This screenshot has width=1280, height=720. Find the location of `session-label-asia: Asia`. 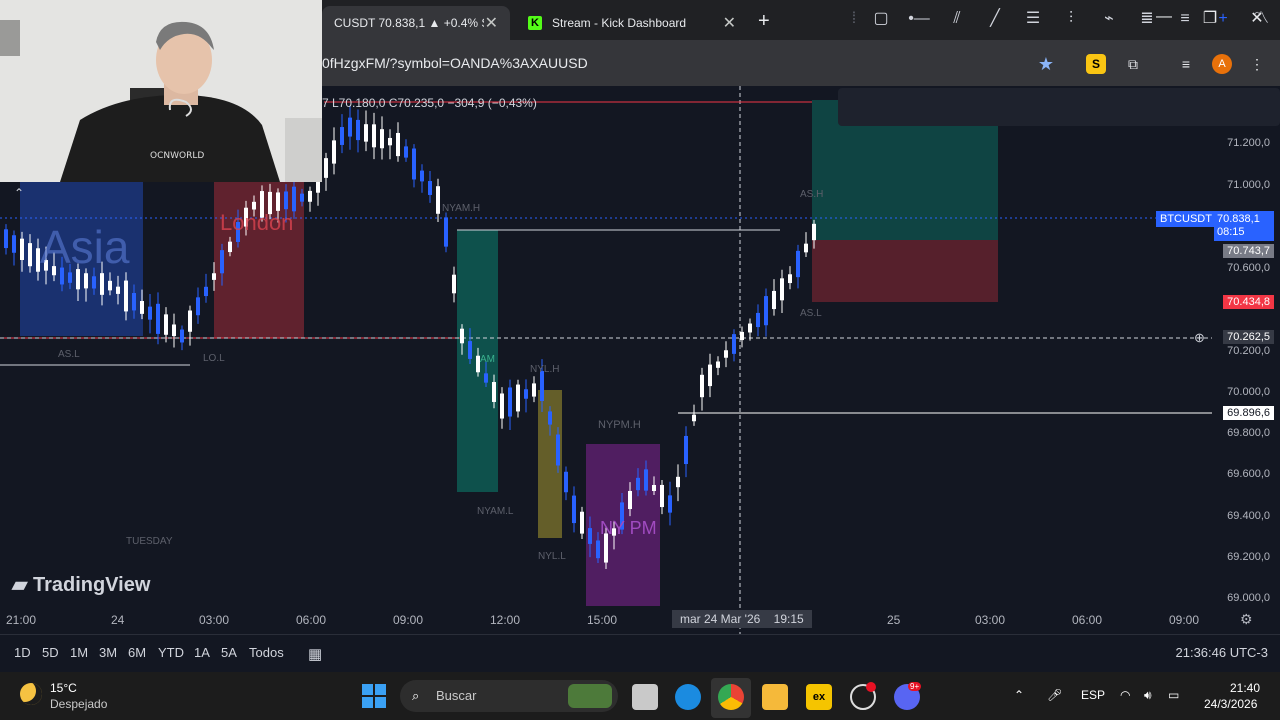

session-label-asia: Asia is located at coordinates (85, 247).